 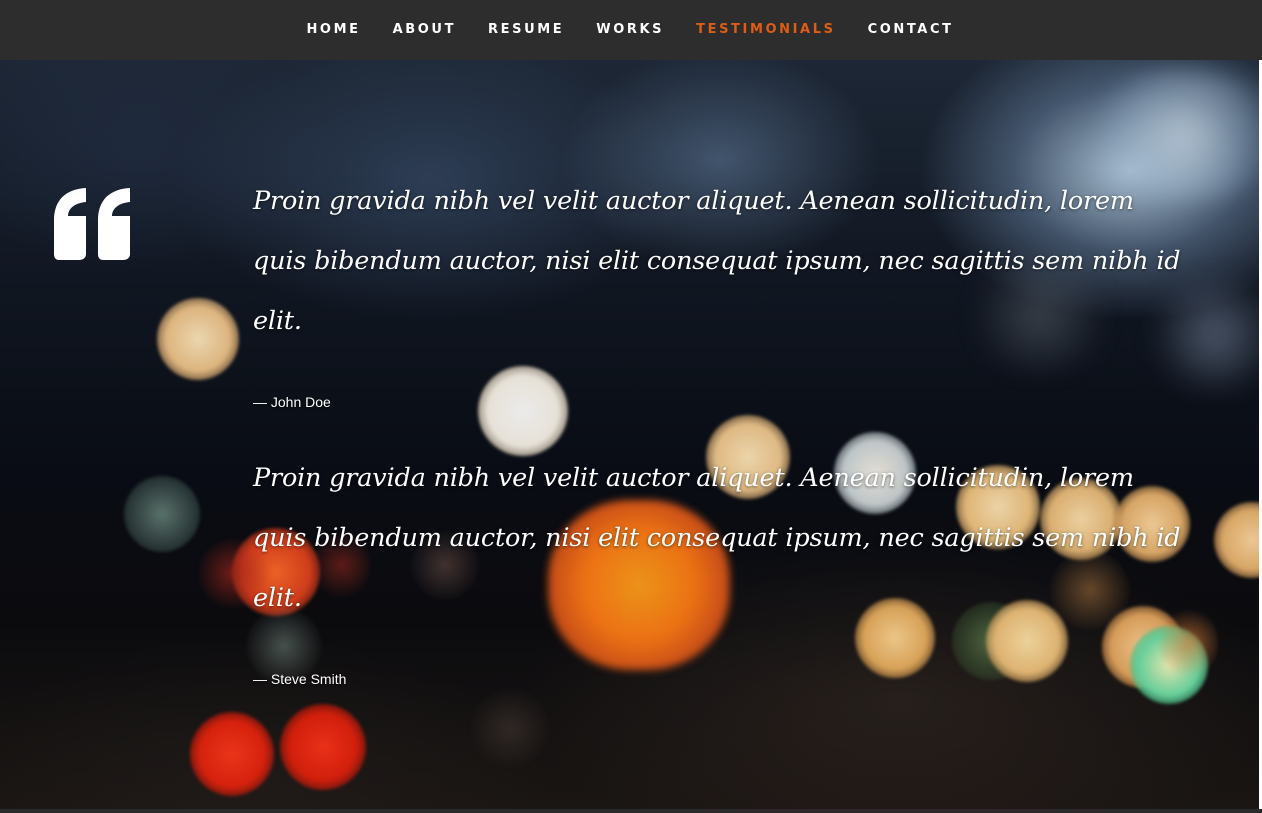 What do you see at coordinates (526, 30) in the screenshot?
I see `nav-item-resume: RESUME` at bounding box center [526, 30].